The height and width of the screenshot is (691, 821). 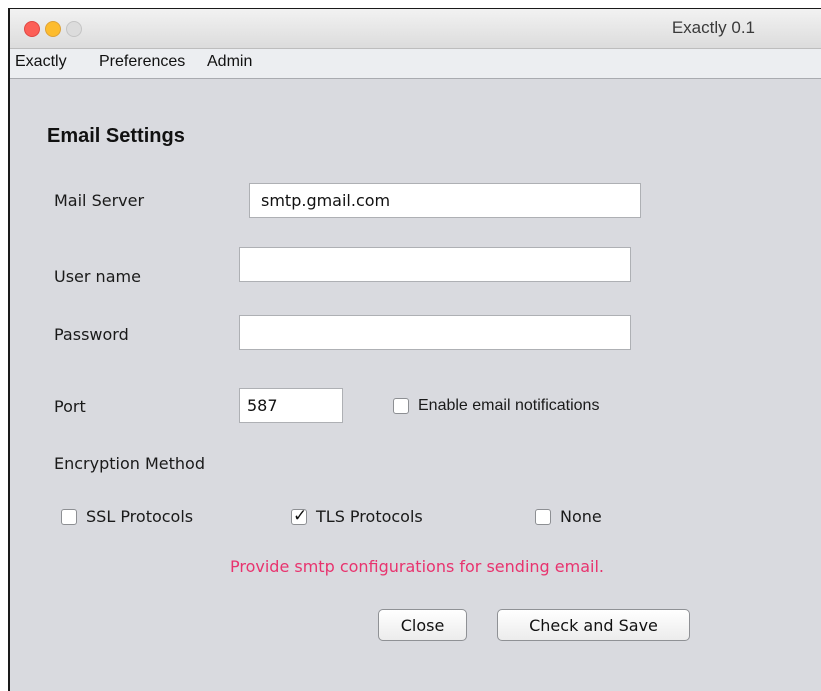 What do you see at coordinates (97, 276) in the screenshot?
I see `username-label: User name` at bounding box center [97, 276].